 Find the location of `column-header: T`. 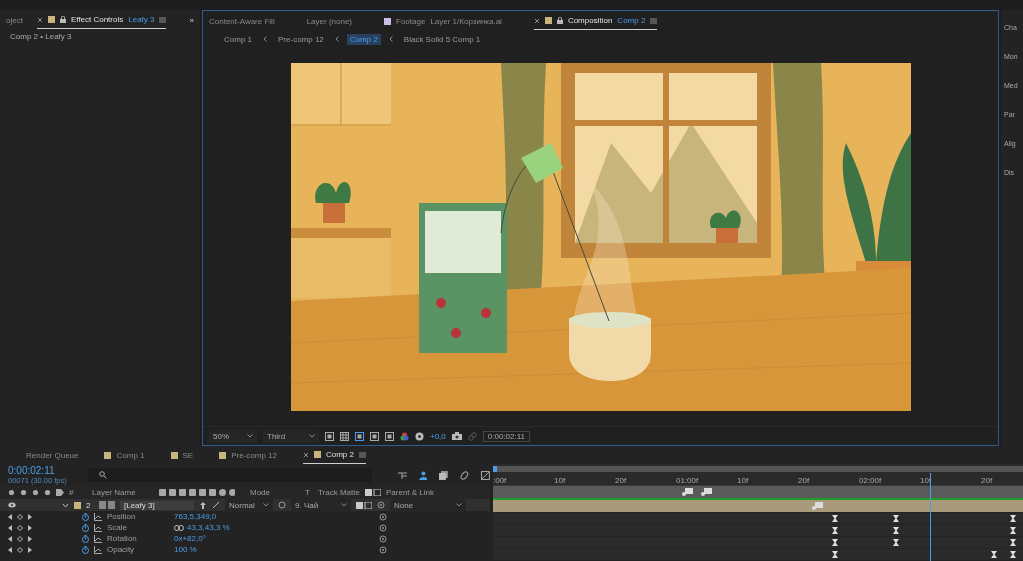

column-header: T is located at coordinates (309, 492).